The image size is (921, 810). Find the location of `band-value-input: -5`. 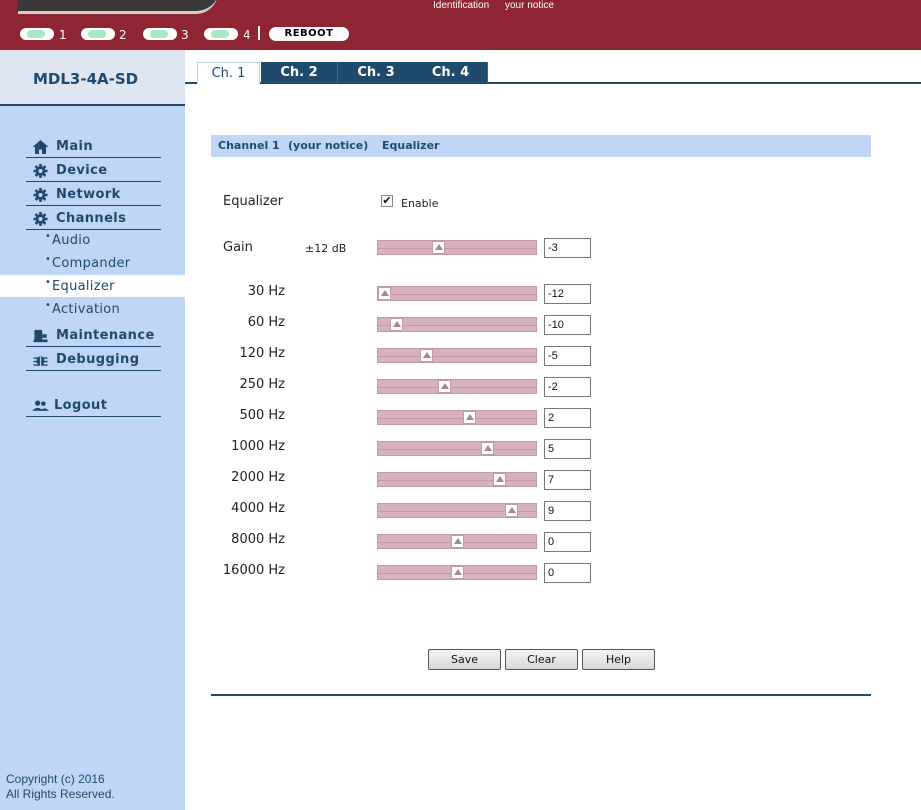

band-value-input: -5 is located at coordinates (567, 356).